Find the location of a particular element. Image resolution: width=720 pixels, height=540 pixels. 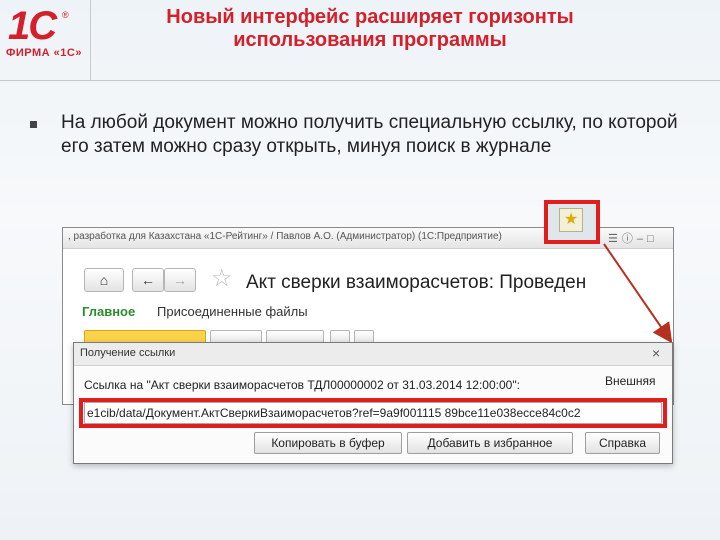

link-url-highlight is located at coordinates (373, 413).